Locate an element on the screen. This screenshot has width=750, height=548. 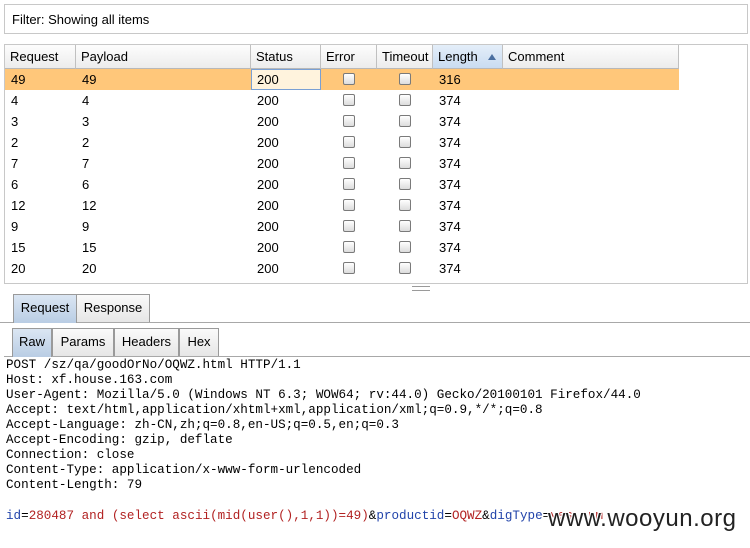
cell-request: 7 is located at coordinates (15, 163).